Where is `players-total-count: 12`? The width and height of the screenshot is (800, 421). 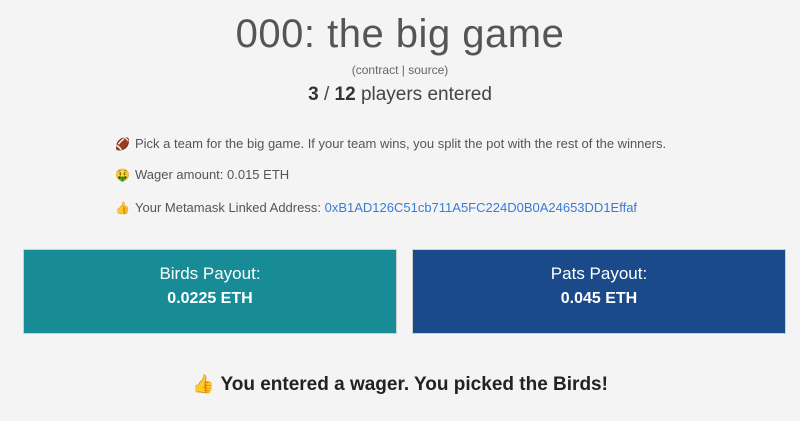 players-total-count: 12 is located at coordinates (345, 94).